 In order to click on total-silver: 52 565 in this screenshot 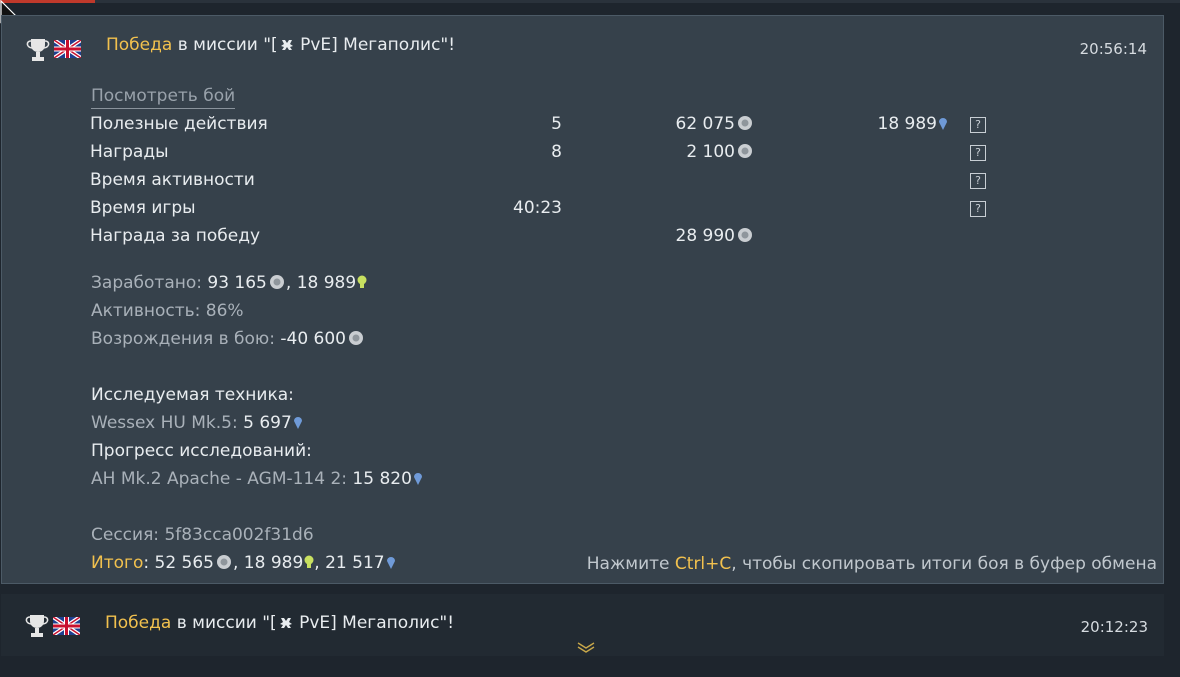, I will do `click(184, 563)`.